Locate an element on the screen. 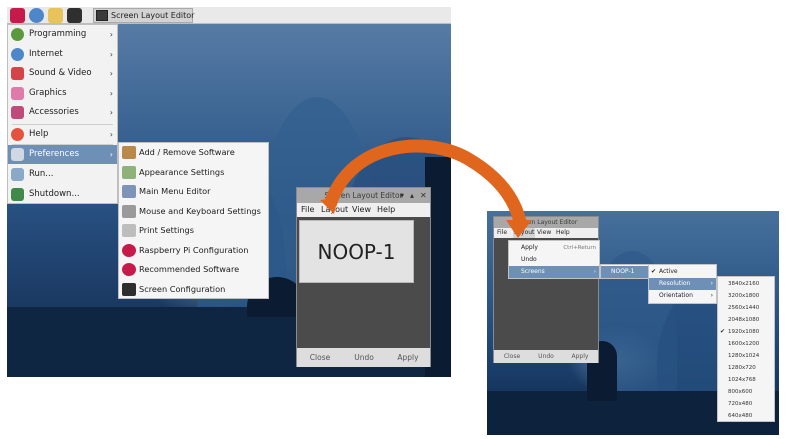 This screenshot has height=439, width=786. run-icon is located at coordinates (17, 174).